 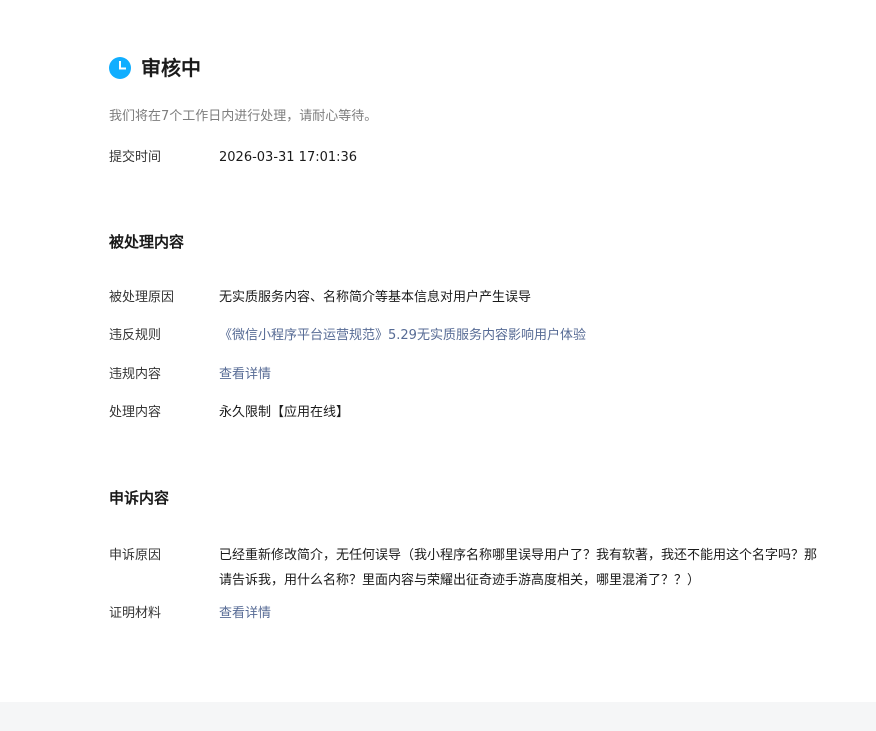 What do you see at coordinates (139, 498) in the screenshot?
I see `appeal-section-title: 申诉内容` at bounding box center [139, 498].